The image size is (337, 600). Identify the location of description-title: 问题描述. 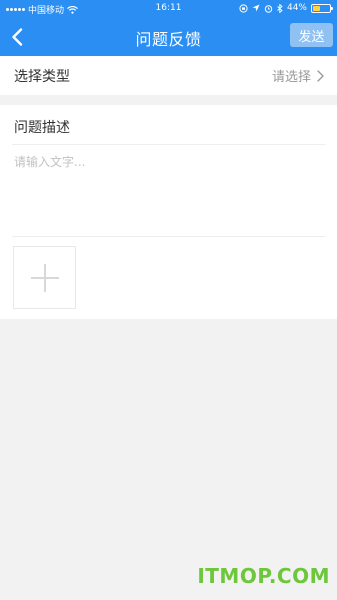
(42, 128).